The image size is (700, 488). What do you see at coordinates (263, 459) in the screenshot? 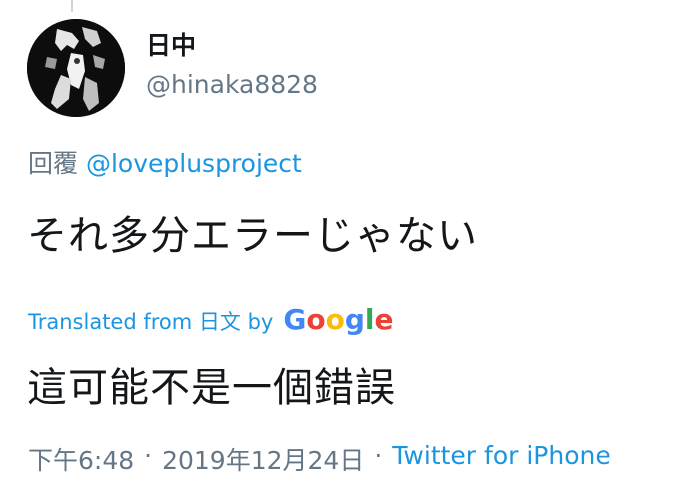
I see `tweet-date: 2019年12月24日` at bounding box center [263, 459].